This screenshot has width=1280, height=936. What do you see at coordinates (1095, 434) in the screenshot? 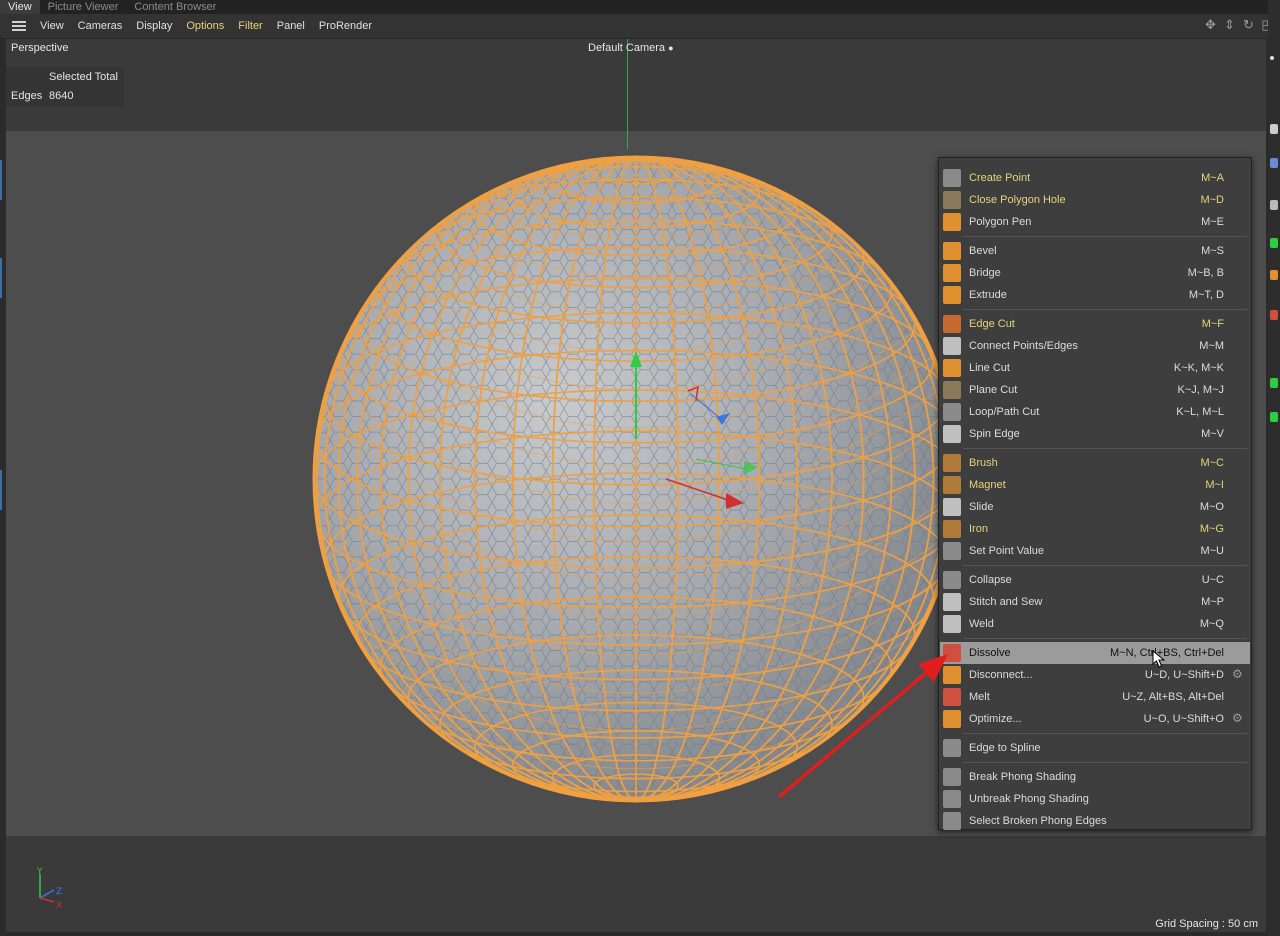
I see `menu-item-spin-edge: Spin Edge M~V` at bounding box center [1095, 434].